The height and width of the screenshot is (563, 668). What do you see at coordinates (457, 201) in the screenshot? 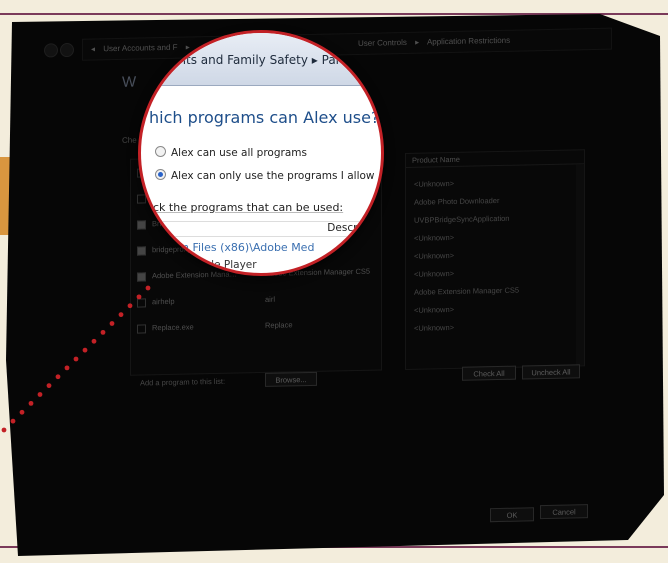
I see `product-name-cell: Adobe Photo Downloader` at bounding box center [457, 201].